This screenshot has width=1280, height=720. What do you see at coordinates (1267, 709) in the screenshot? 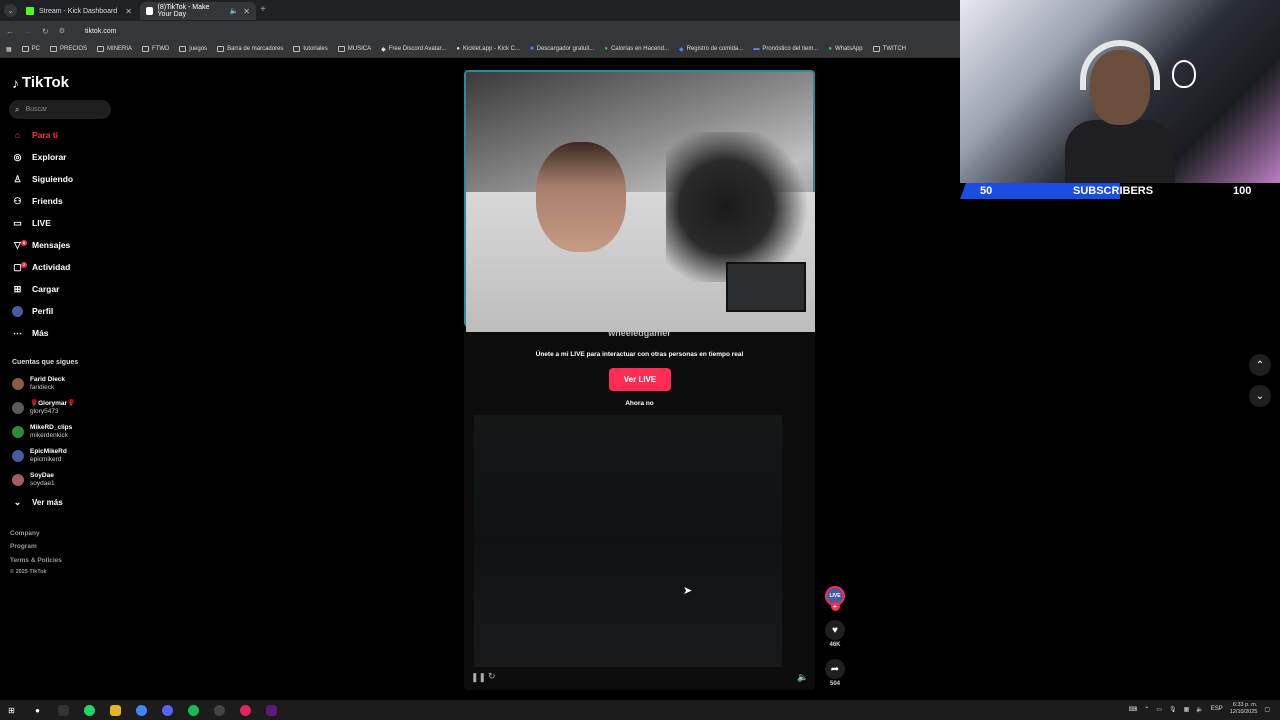
I see `notification-icon: ▢` at bounding box center [1267, 709].